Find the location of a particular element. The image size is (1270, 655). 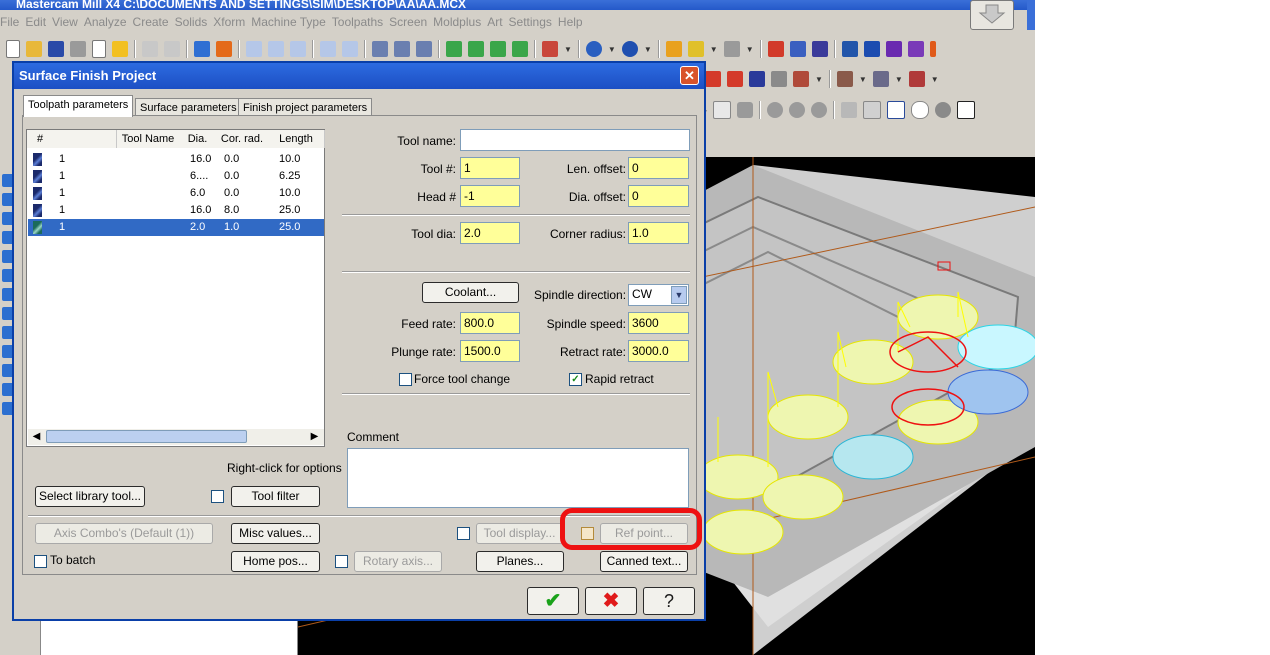

menu-solids: Solids is located at coordinates (194, 22).